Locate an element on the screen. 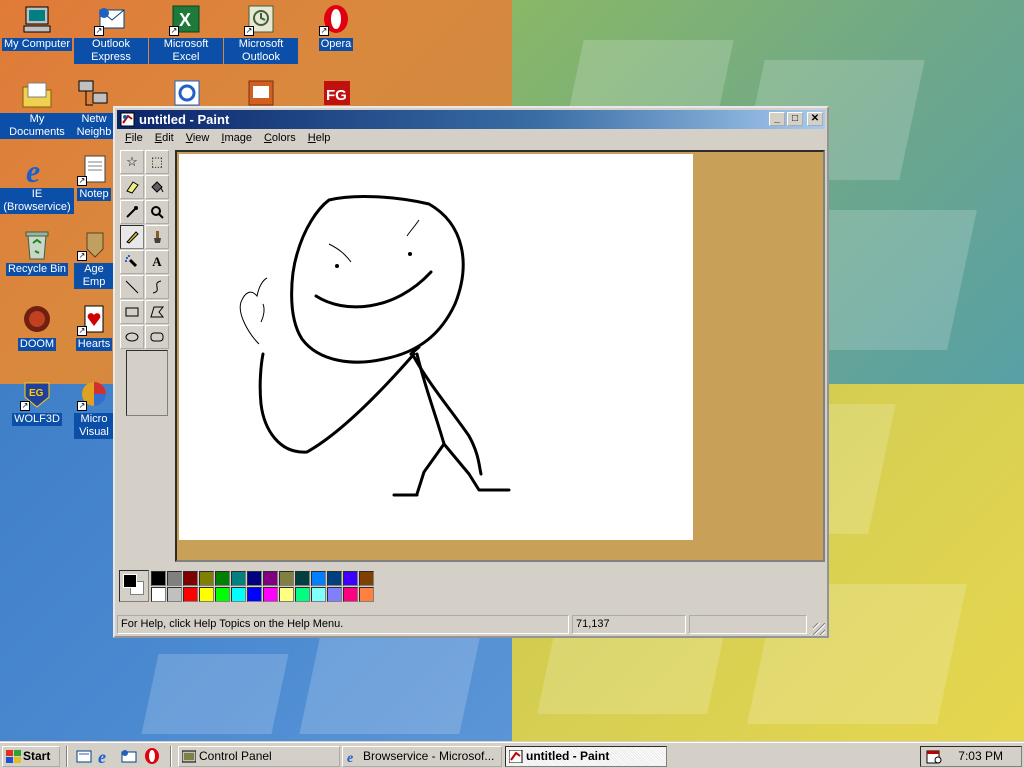  tool-fill-with-color is located at coordinates (157, 187).